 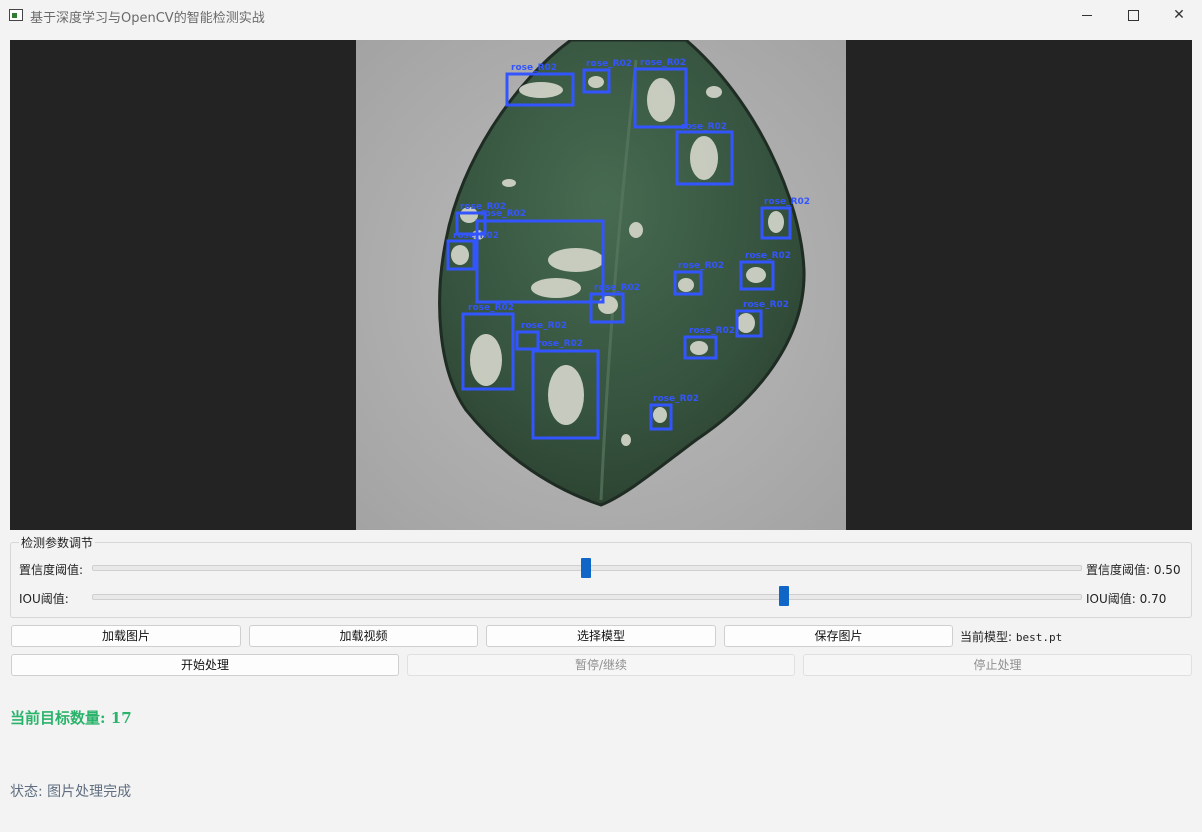 What do you see at coordinates (126, 636) in the screenshot?
I see `load-image-button: 加载图片` at bounding box center [126, 636].